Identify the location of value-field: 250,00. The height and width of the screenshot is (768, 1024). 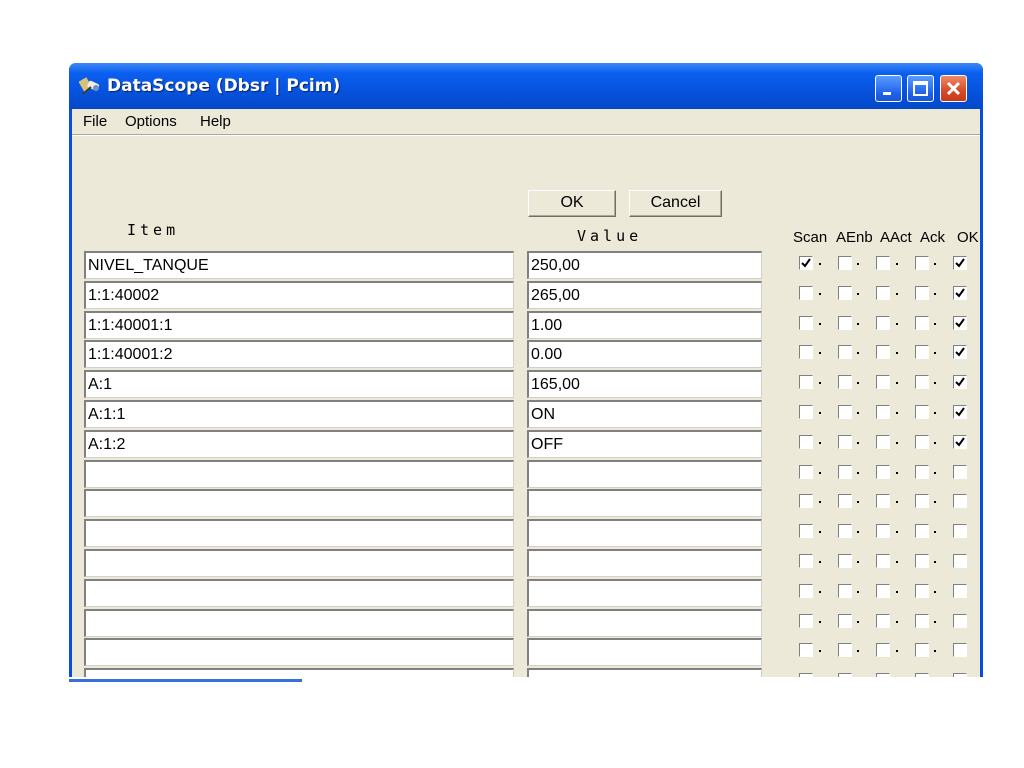
(644, 265).